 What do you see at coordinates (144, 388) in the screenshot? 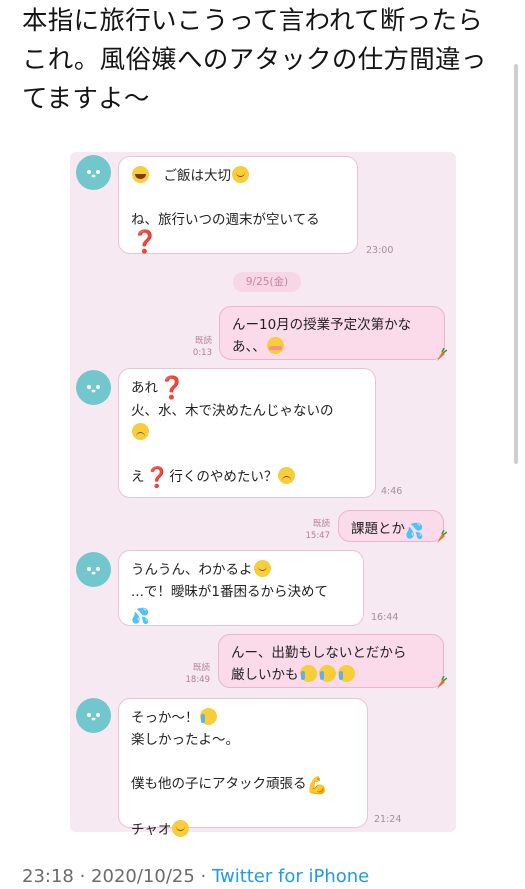
I see `message-text: あれ` at bounding box center [144, 388].